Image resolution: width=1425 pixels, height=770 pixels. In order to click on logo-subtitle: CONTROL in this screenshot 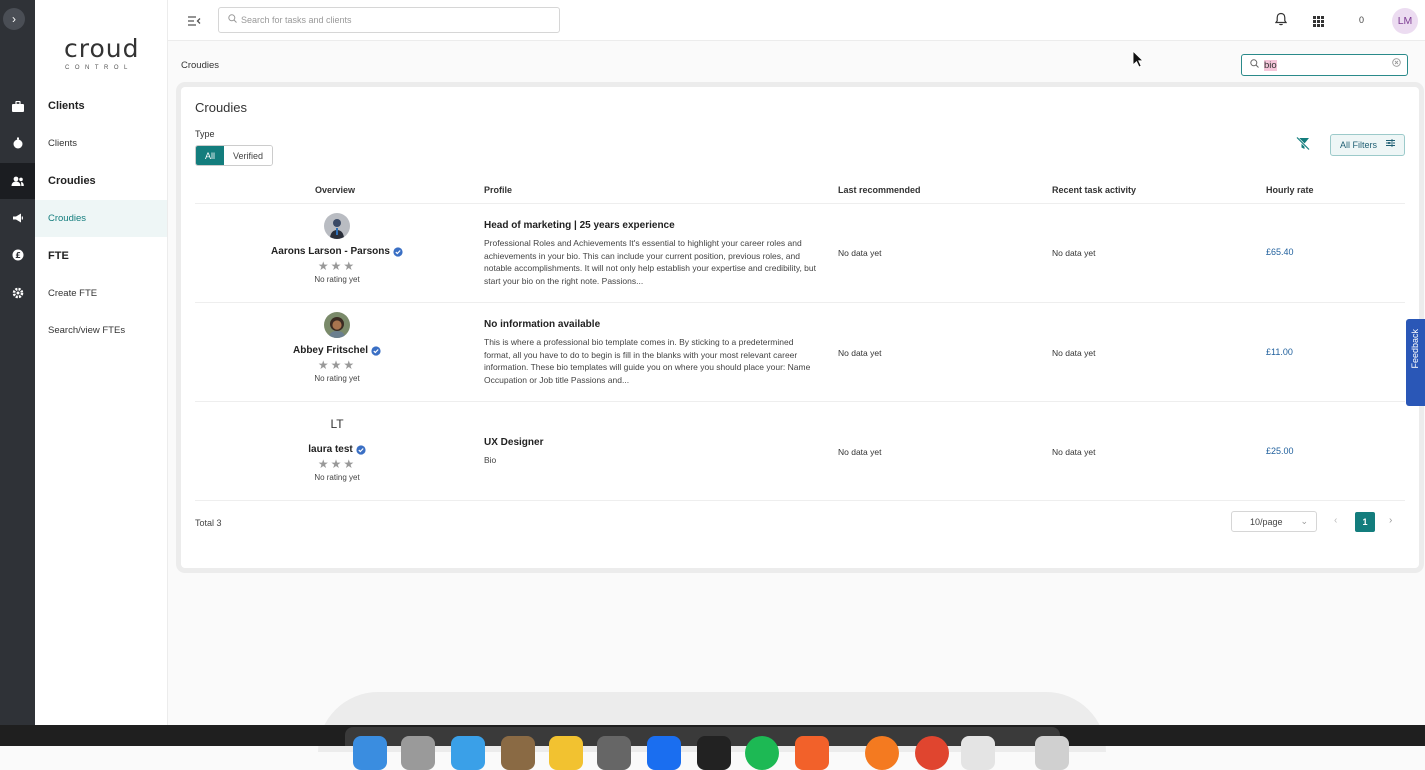, I will do `click(99, 68)`.